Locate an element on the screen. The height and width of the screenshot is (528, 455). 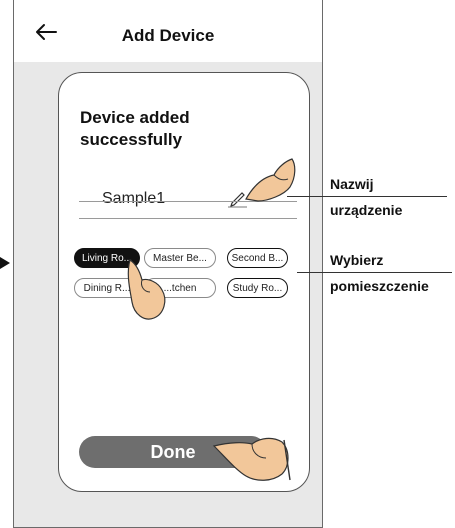
arrow-right-icon is located at coordinates (5, 263).